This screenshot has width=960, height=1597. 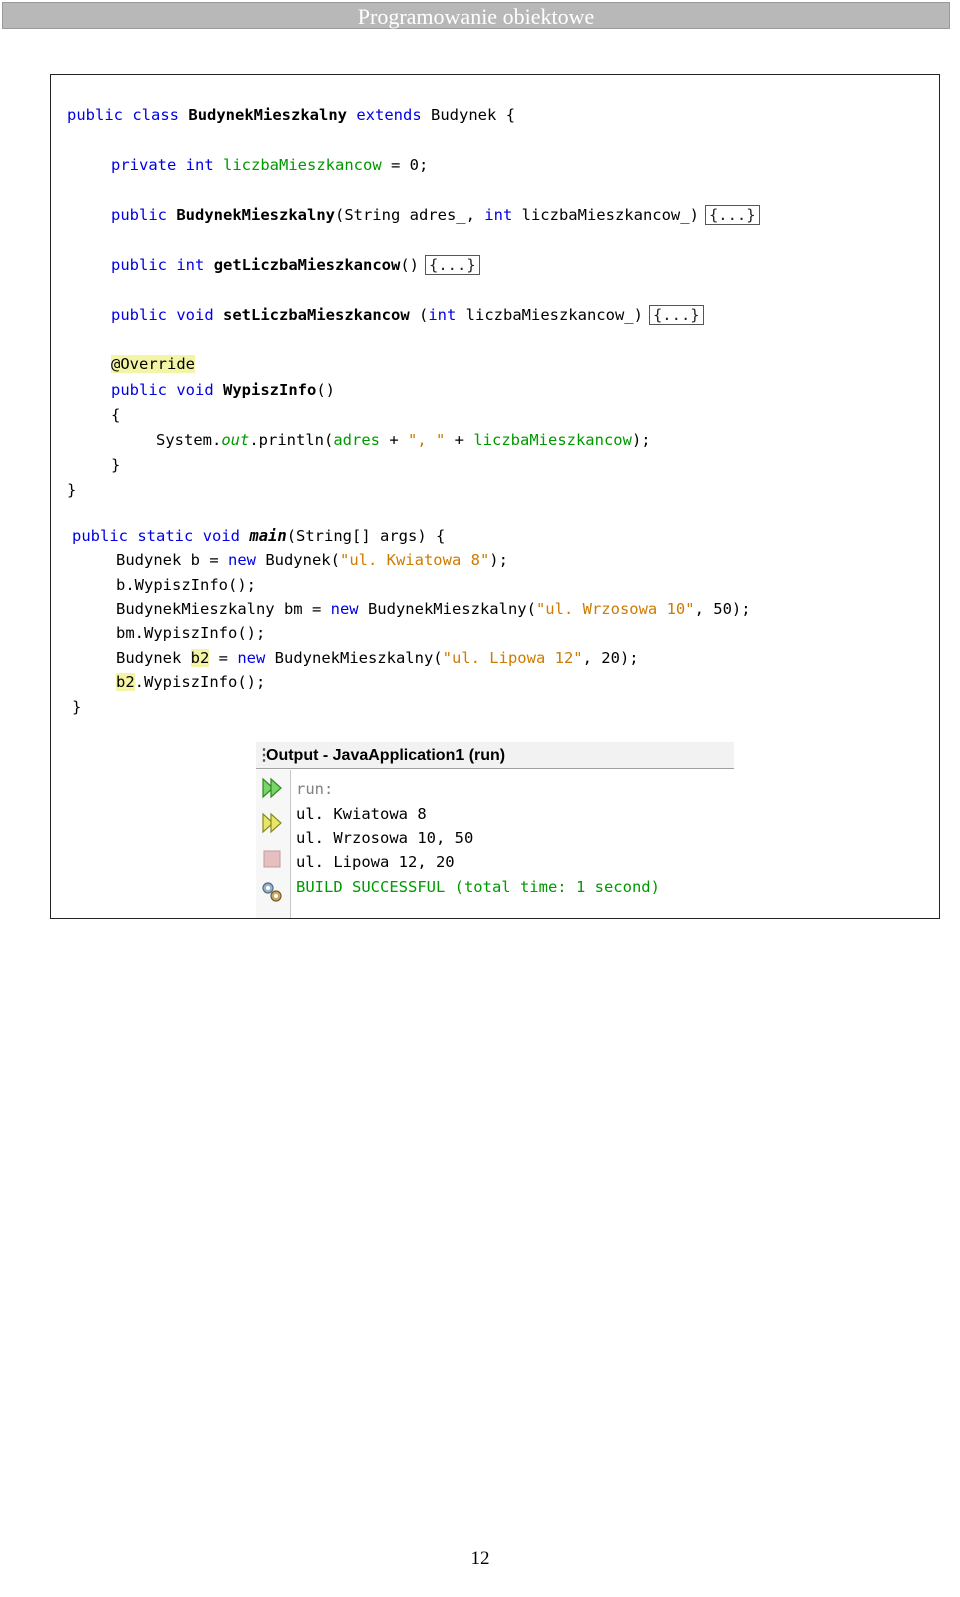 I want to click on output-title: Output - JavaApplication1 (run), so click(x=386, y=755).